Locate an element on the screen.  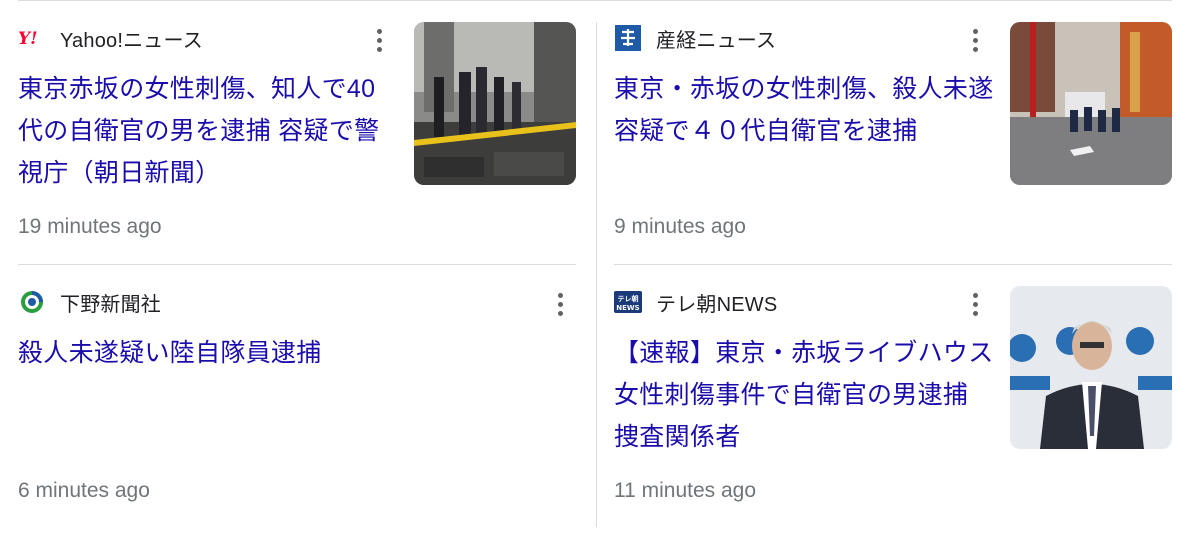
timestamp: 6 minutes ago is located at coordinates (84, 490).